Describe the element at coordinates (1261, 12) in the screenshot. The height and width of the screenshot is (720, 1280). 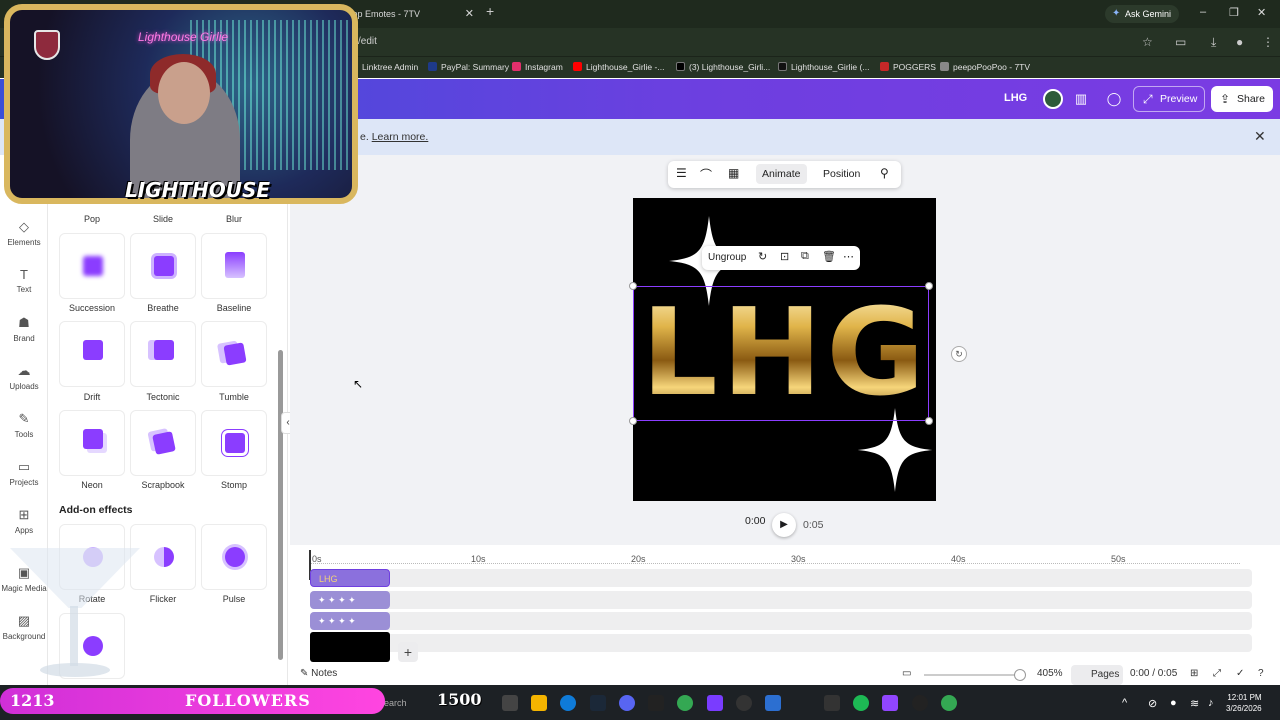
I see `close-window-icon: ✕` at that location.